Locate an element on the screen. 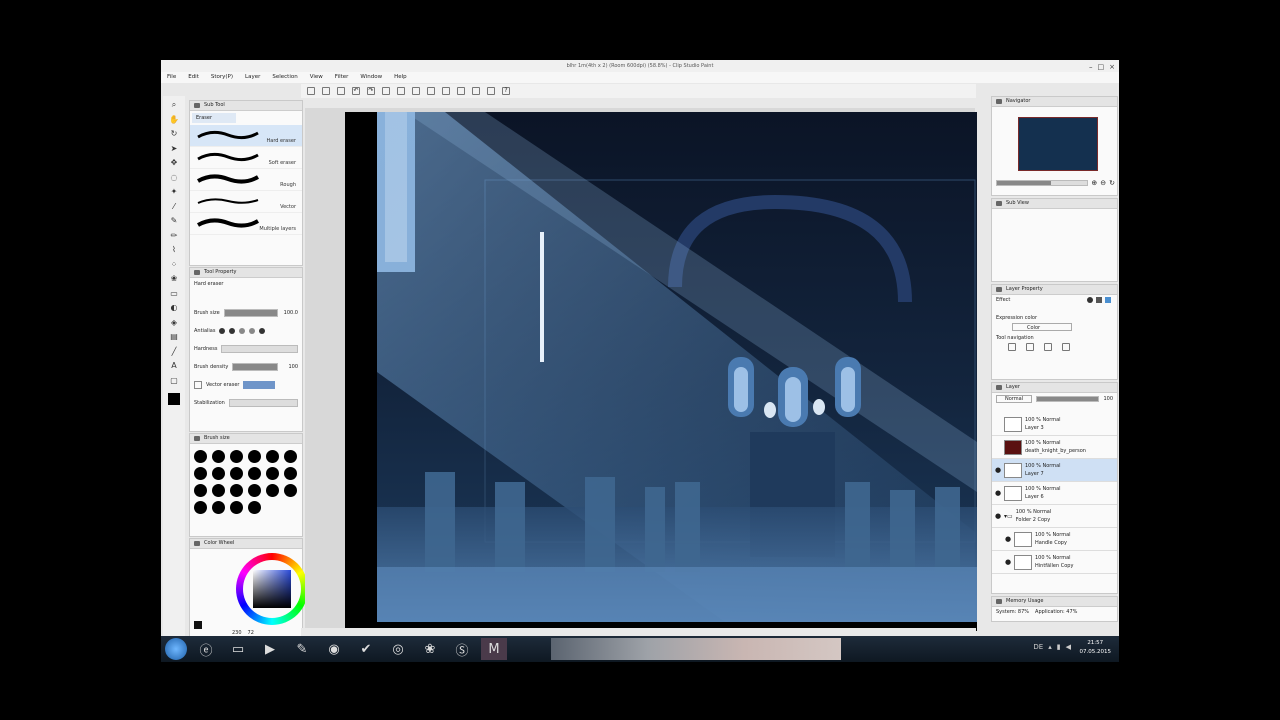  gradient-icon: ▤ is located at coordinates (174, 336).